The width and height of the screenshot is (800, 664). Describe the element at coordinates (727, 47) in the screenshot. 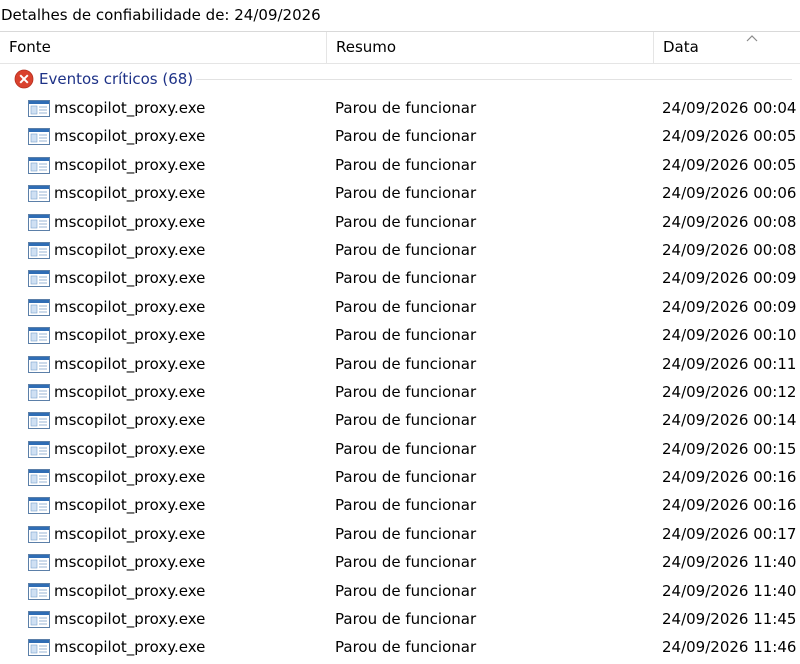

I see `column-header-data: Data` at that location.